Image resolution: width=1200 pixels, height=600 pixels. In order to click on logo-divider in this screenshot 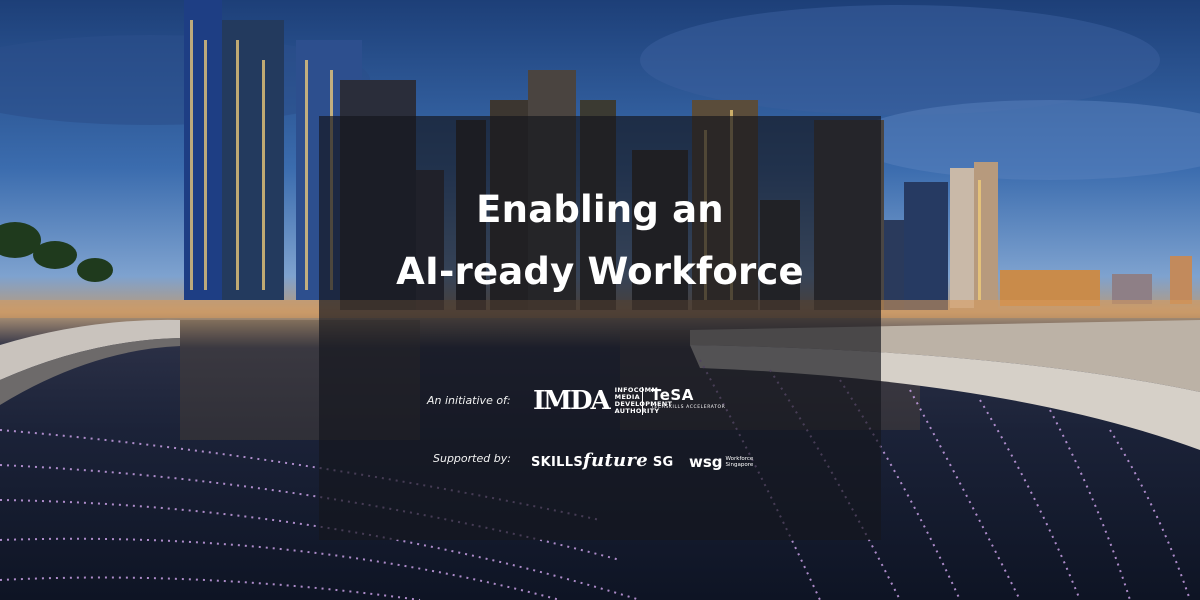, I will do `click(642, 401)`.